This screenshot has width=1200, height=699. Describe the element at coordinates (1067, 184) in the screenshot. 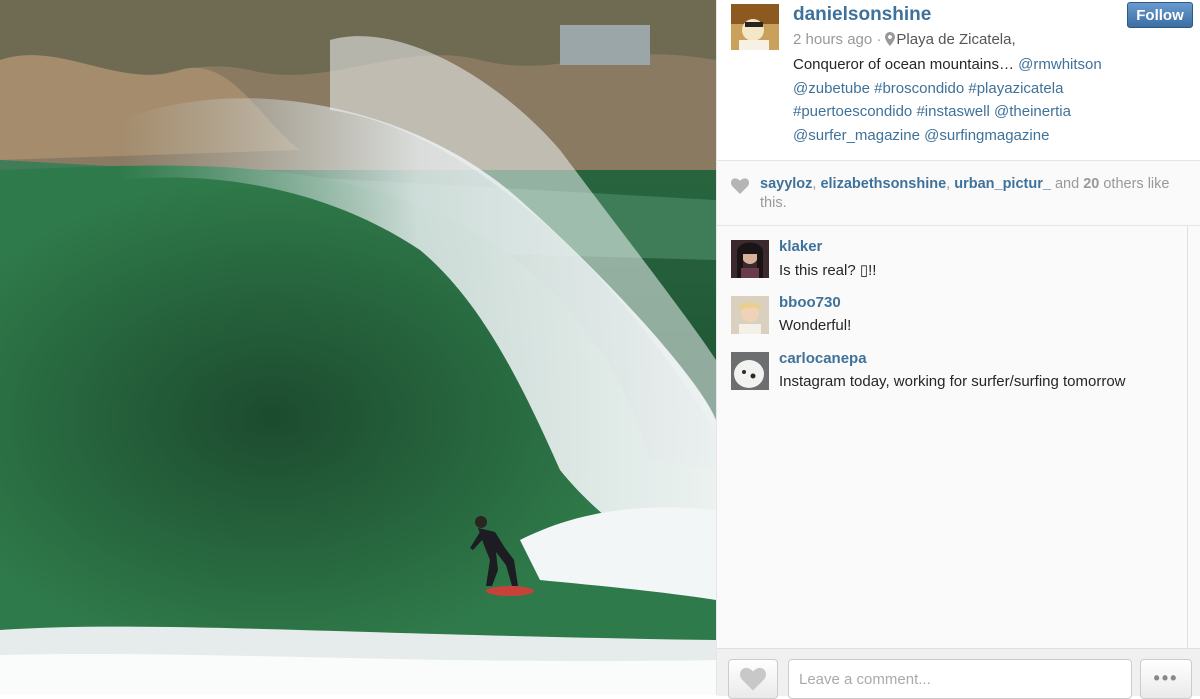

I see `likes-and: and` at that location.